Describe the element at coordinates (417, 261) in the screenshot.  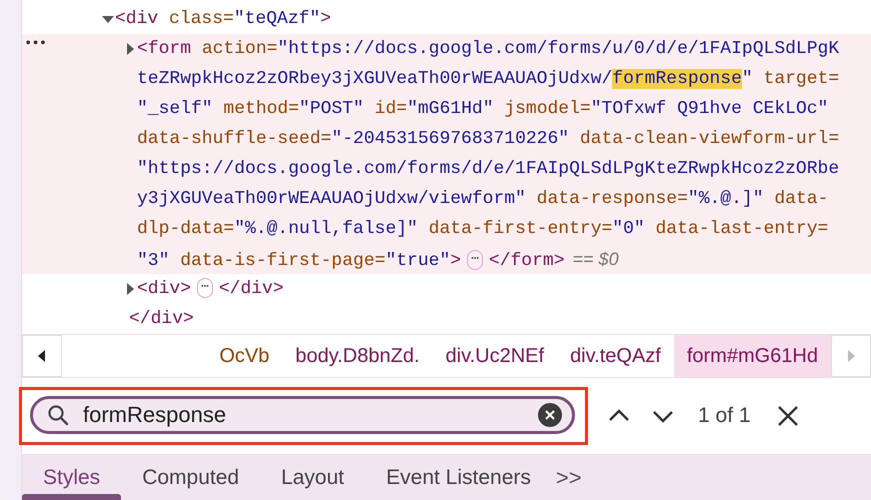
I see `attribute-value: "true"` at that location.